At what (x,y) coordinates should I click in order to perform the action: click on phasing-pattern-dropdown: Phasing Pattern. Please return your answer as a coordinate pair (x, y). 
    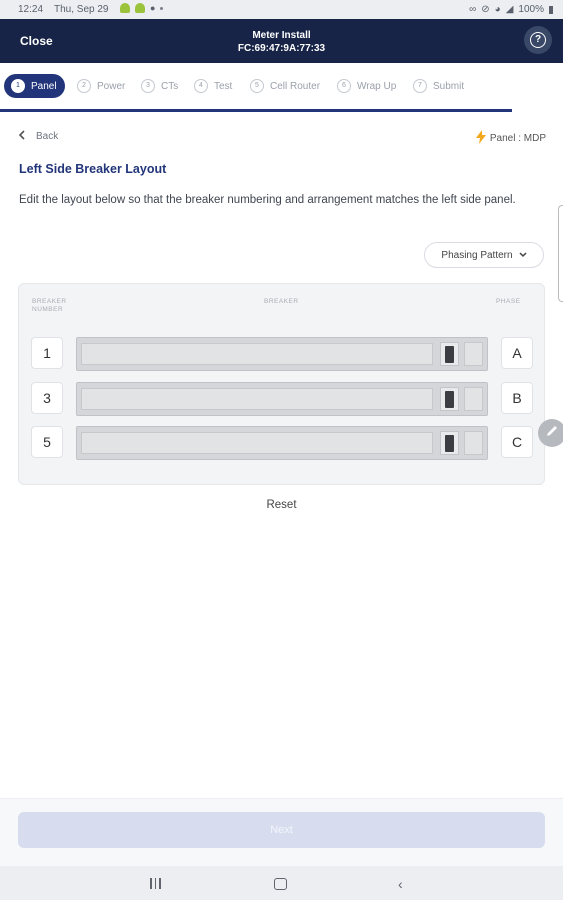
    Looking at the image, I should click on (484, 255).